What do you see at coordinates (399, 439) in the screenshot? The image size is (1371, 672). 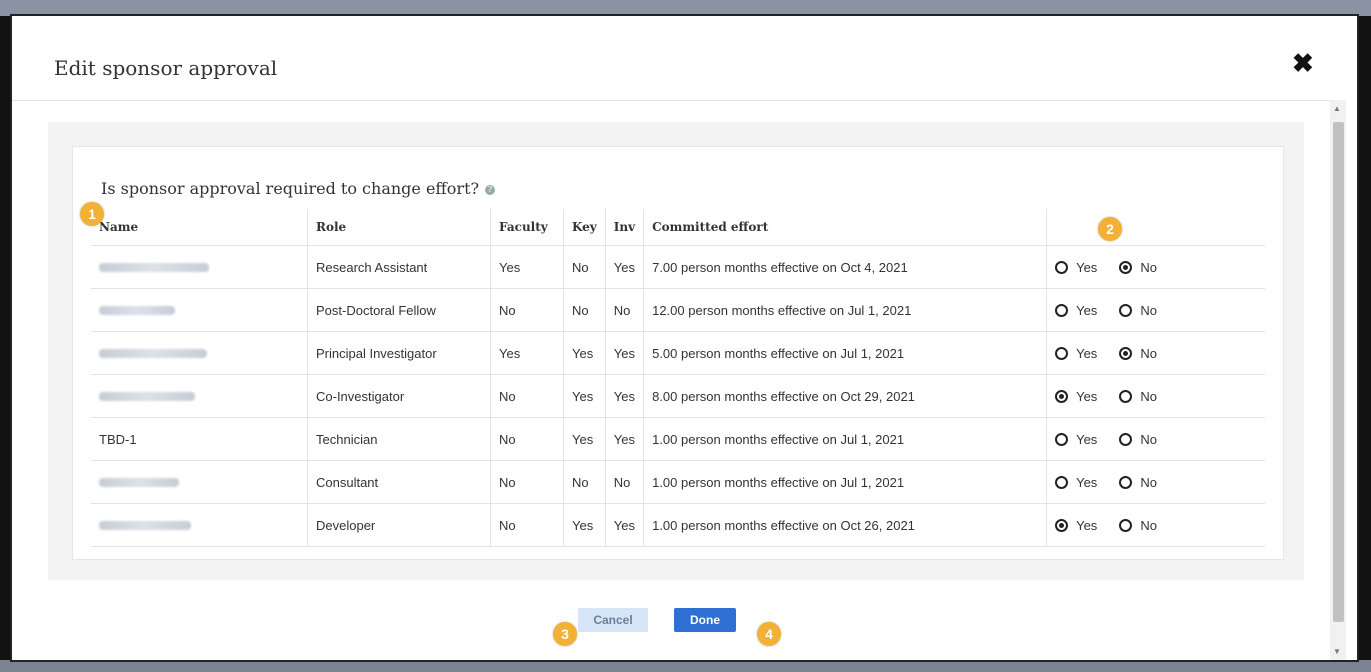 I see `cell-role: Technician` at bounding box center [399, 439].